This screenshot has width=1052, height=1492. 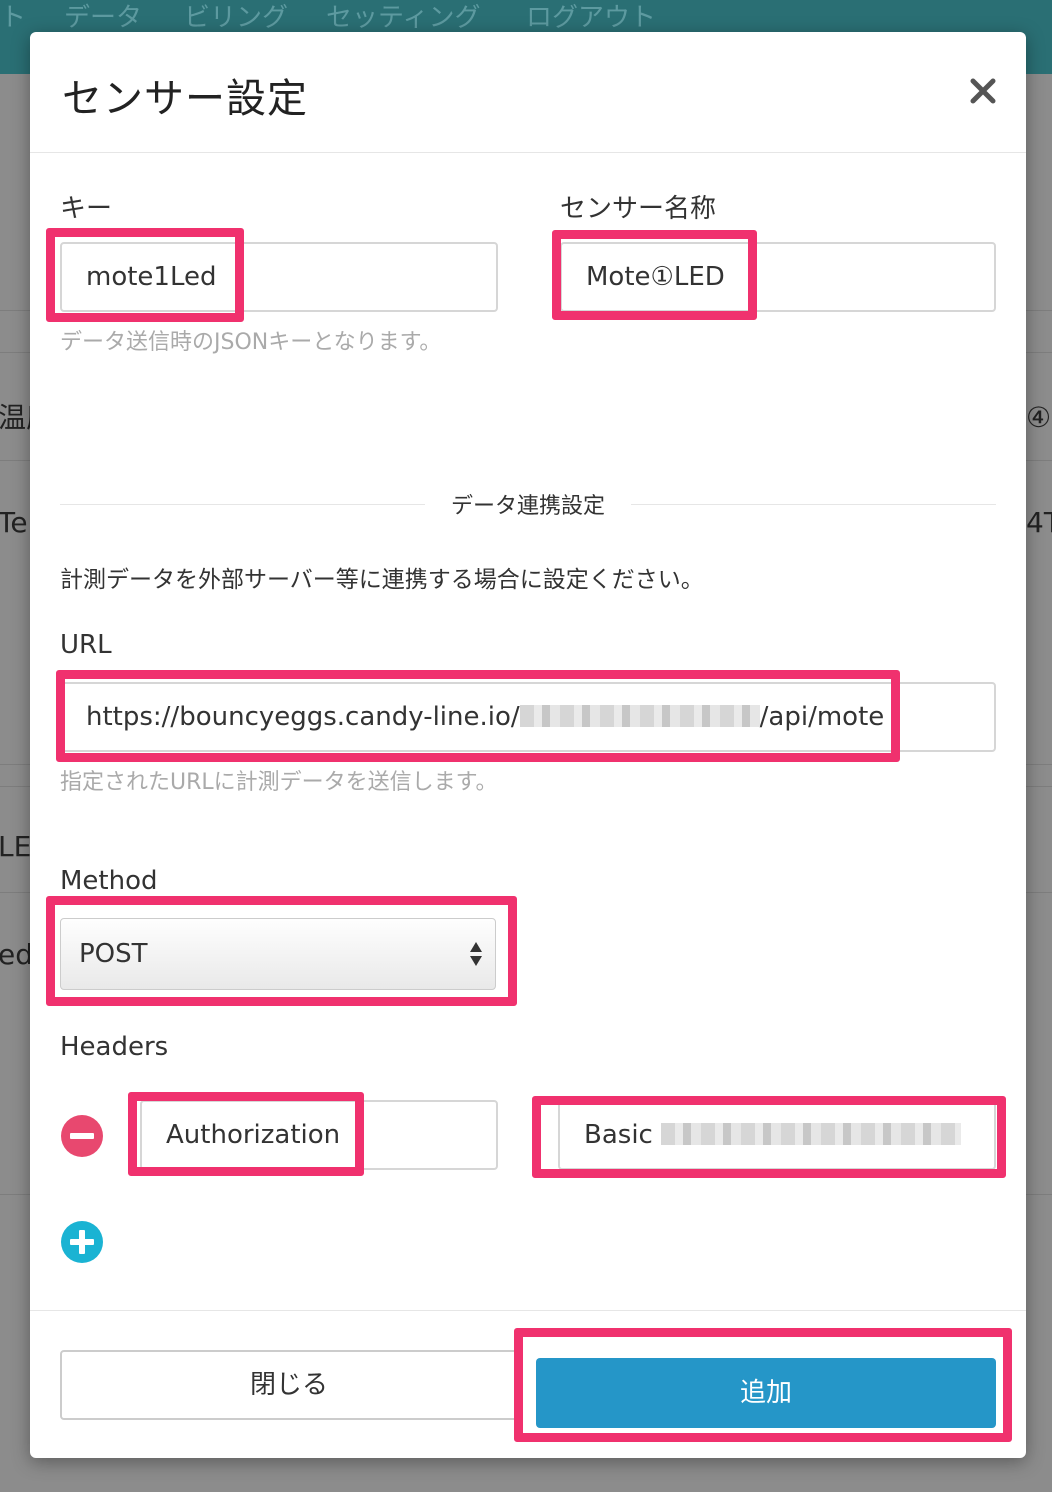 I want to click on footer-divider, so click(x=528, y=1310).